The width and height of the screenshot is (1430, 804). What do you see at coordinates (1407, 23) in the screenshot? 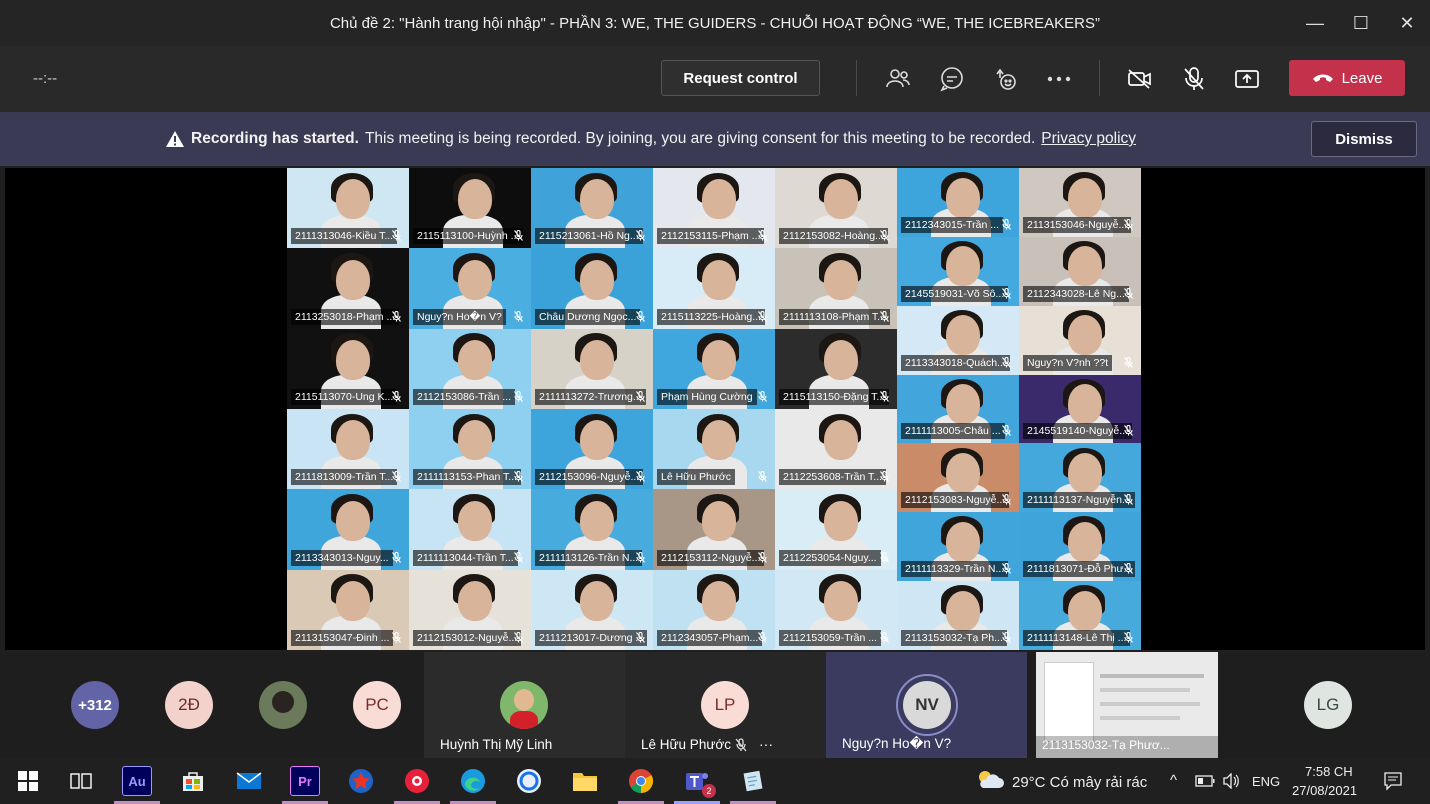
I see `close-button: ✕` at bounding box center [1407, 23].